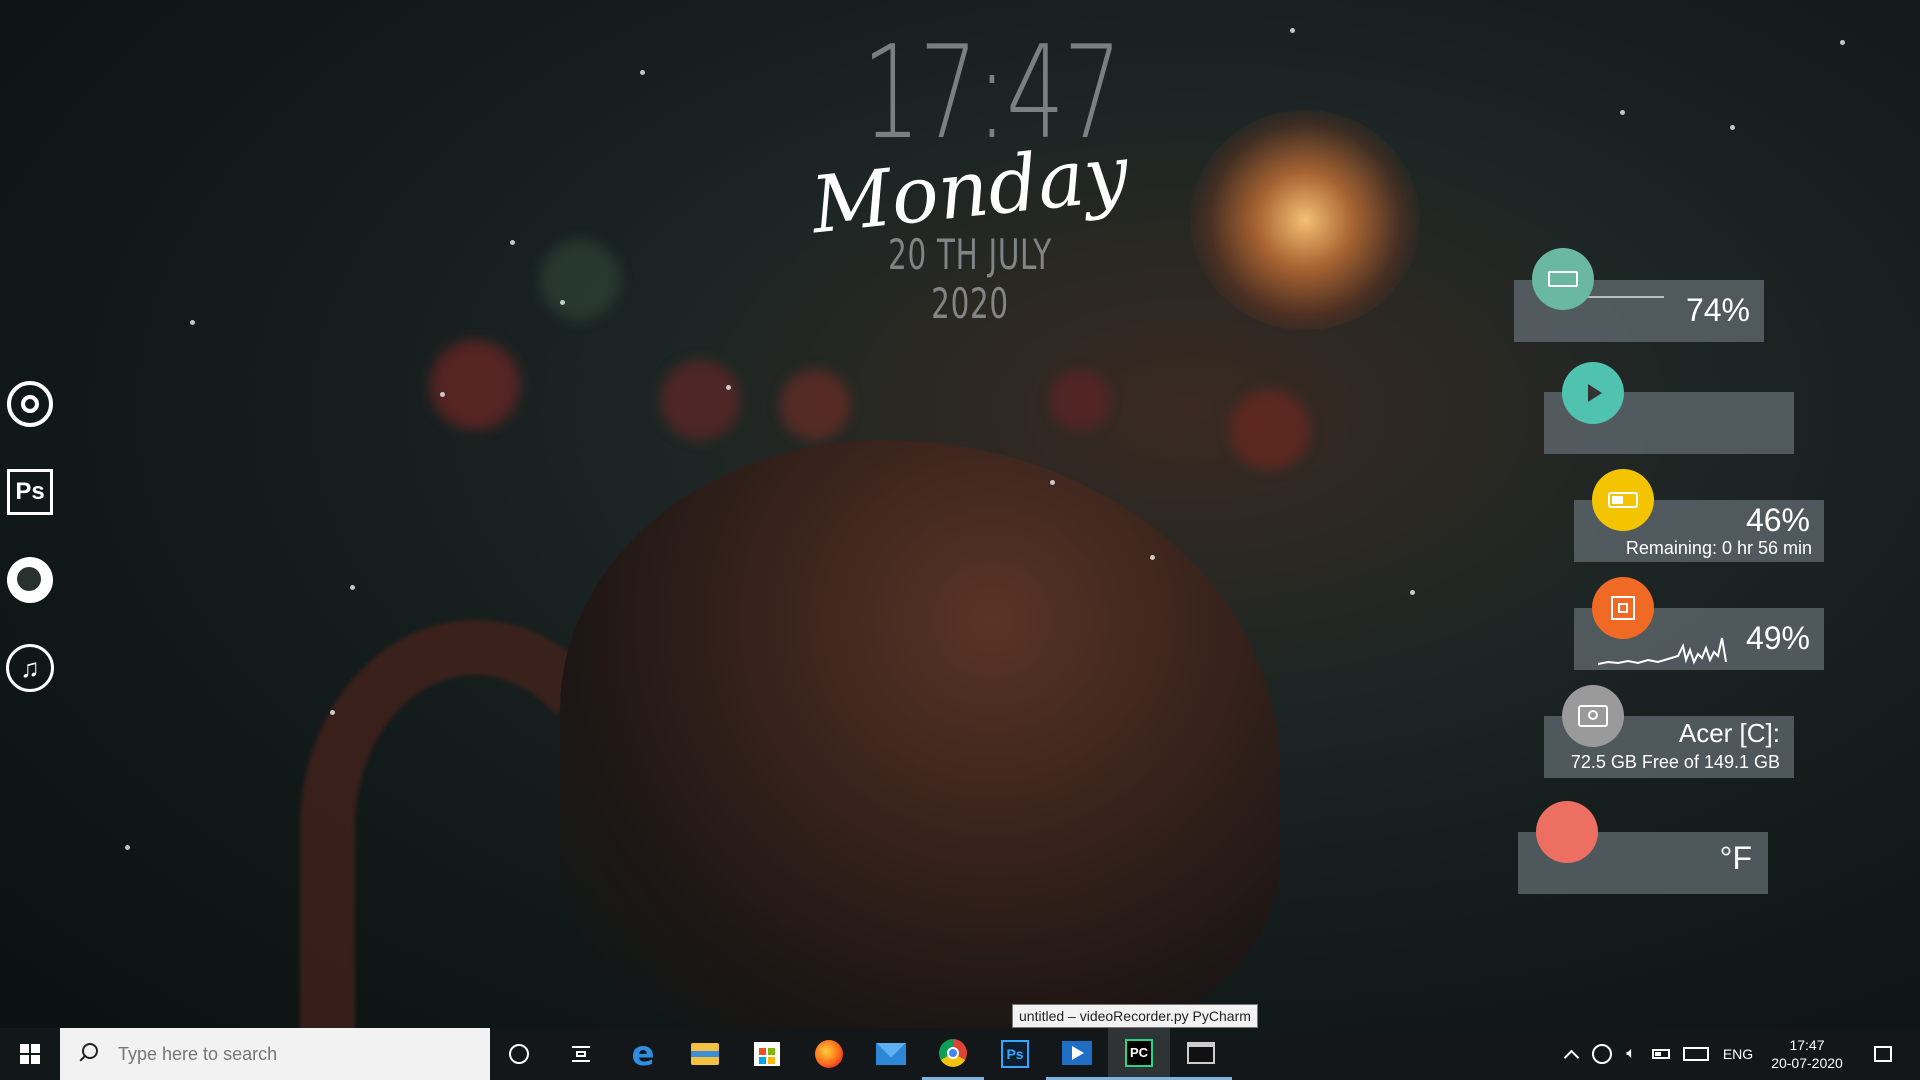 Image resolution: width=1920 pixels, height=1080 pixels. Describe the element at coordinates (1777, 520) in the screenshot. I see `battery-value: 46%` at that location.